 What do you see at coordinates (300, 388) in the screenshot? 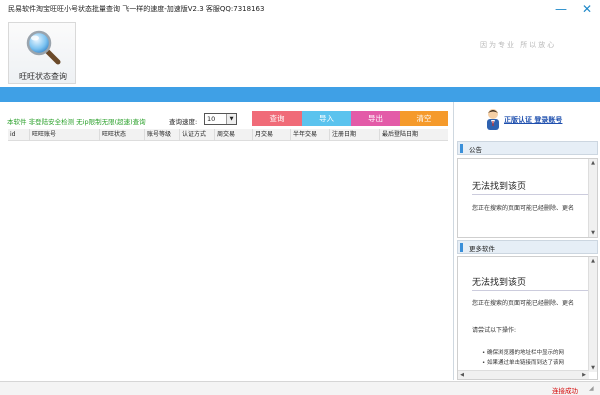
I see `status-bar: 连接成功 ◢` at bounding box center [300, 388].